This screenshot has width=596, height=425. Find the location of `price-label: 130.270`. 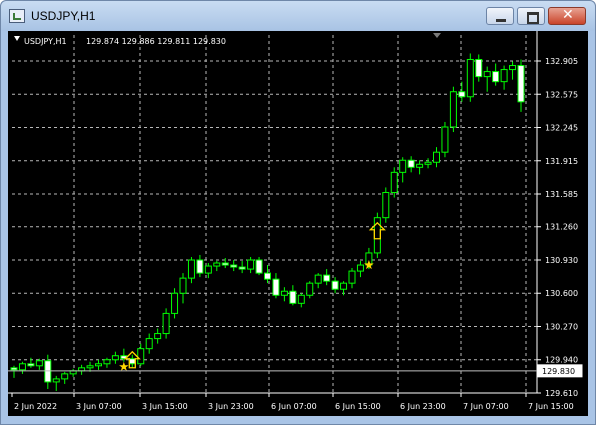

price-label: 130.270 is located at coordinates (561, 326).